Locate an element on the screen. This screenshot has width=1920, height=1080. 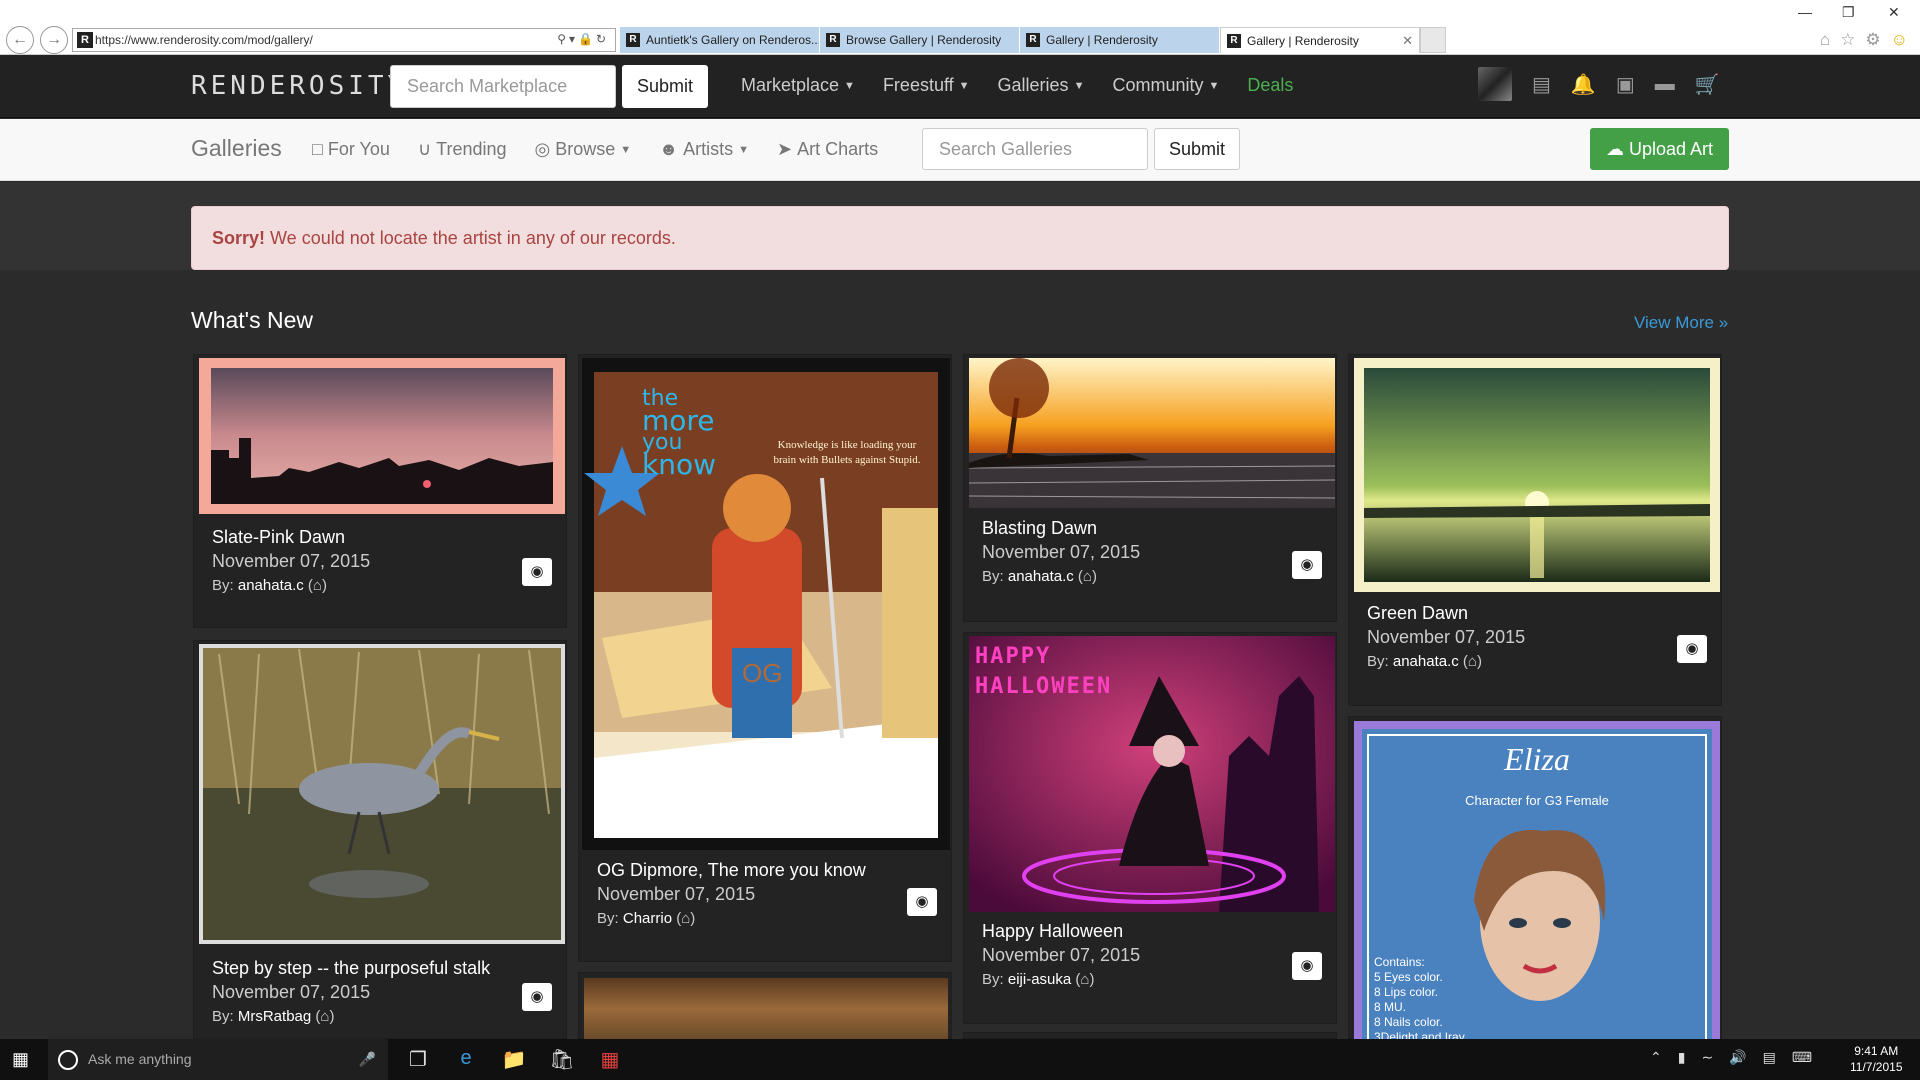
chevron-up-icon: ⌃ is located at coordinates (1656, 1057).